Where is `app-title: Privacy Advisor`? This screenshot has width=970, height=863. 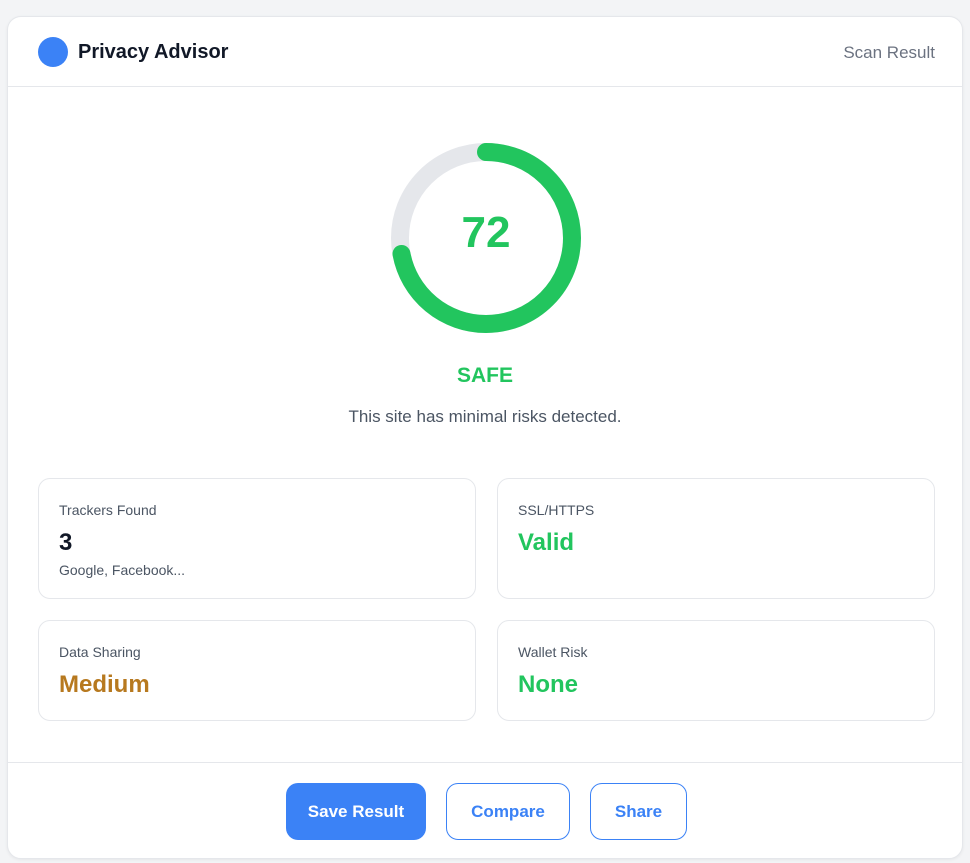 app-title: Privacy Advisor is located at coordinates (153, 52).